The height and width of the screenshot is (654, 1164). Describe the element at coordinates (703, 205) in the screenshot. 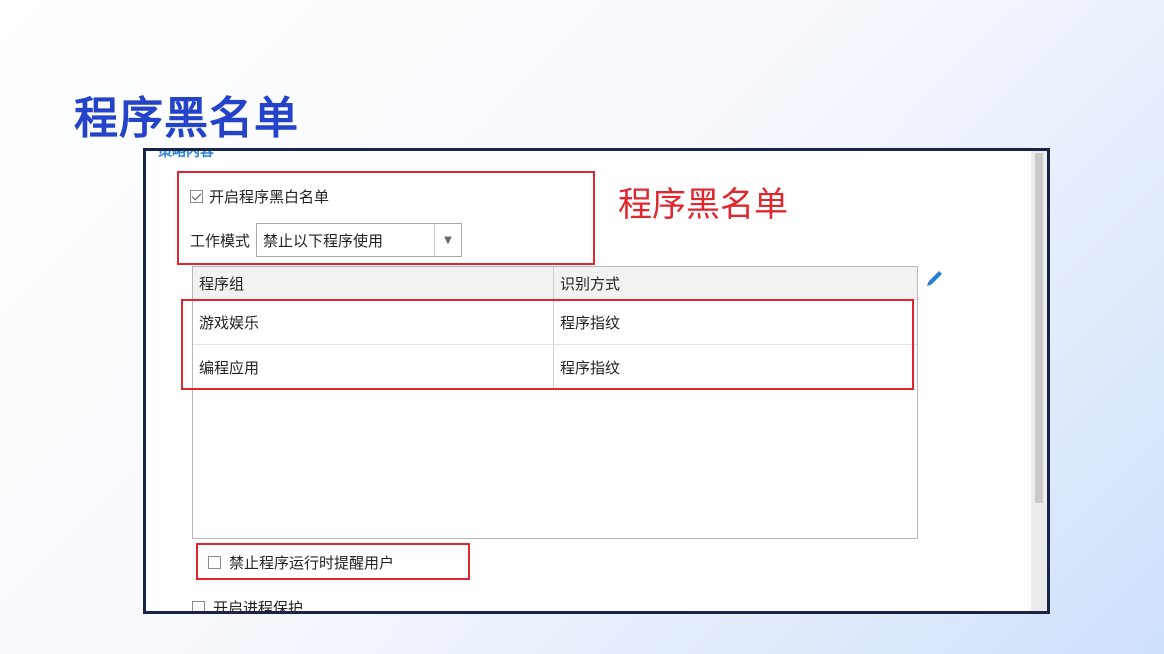

I see `annotation-label: 程序黑名单` at that location.